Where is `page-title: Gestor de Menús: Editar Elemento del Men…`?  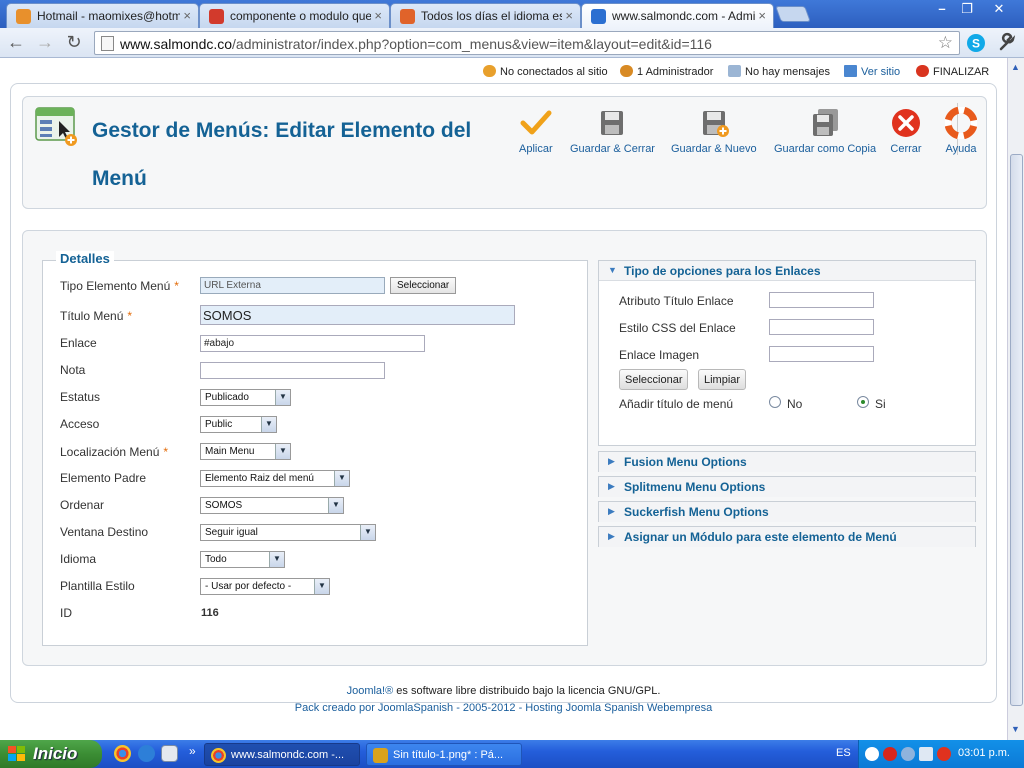 page-title: Gestor de Menús: Editar Elemento del Men… is located at coordinates (282, 154).